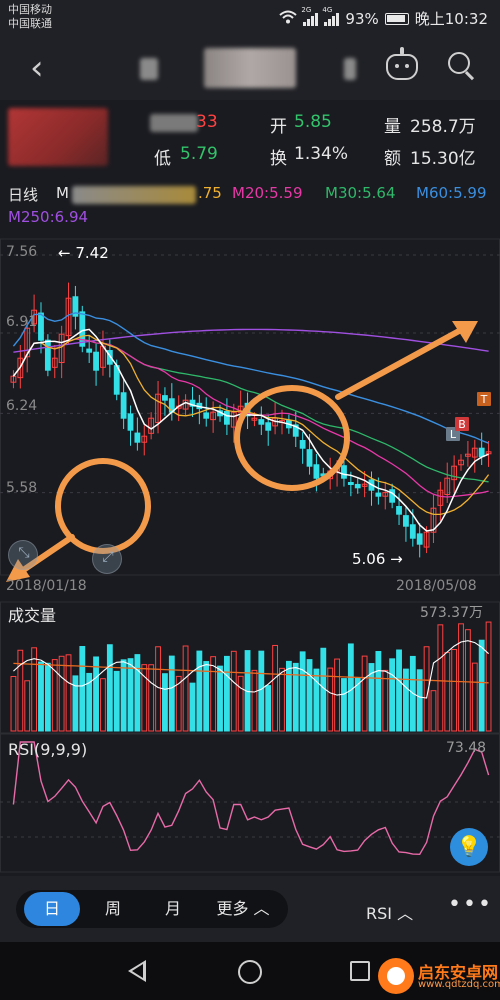  I want to click on marker-t-label: T, so click(484, 399).